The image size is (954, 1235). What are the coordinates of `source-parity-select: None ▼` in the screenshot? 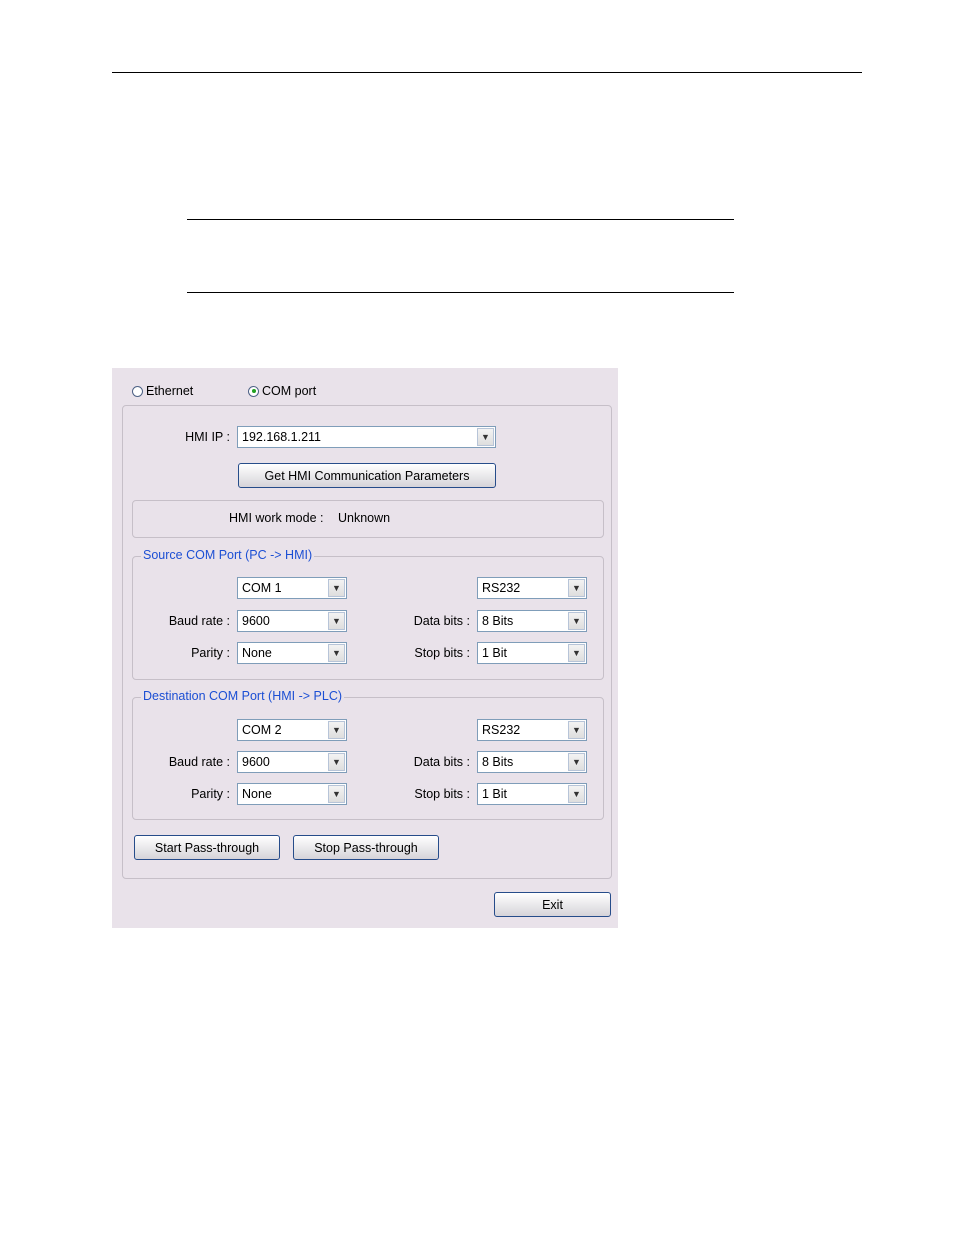 It's located at (292, 653).